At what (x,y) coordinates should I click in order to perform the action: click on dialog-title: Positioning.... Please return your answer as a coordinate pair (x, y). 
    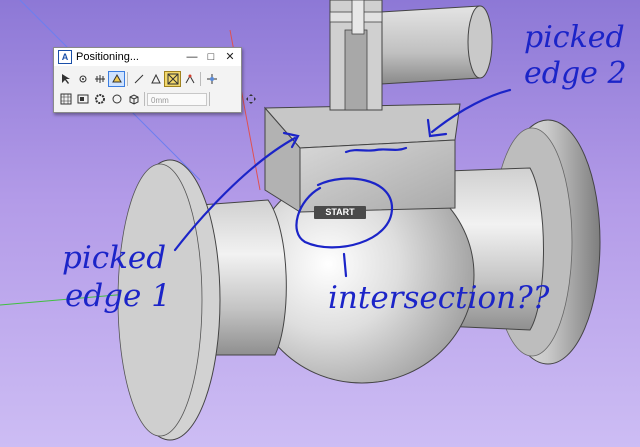
    Looking at the image, I should click on (107, 57).